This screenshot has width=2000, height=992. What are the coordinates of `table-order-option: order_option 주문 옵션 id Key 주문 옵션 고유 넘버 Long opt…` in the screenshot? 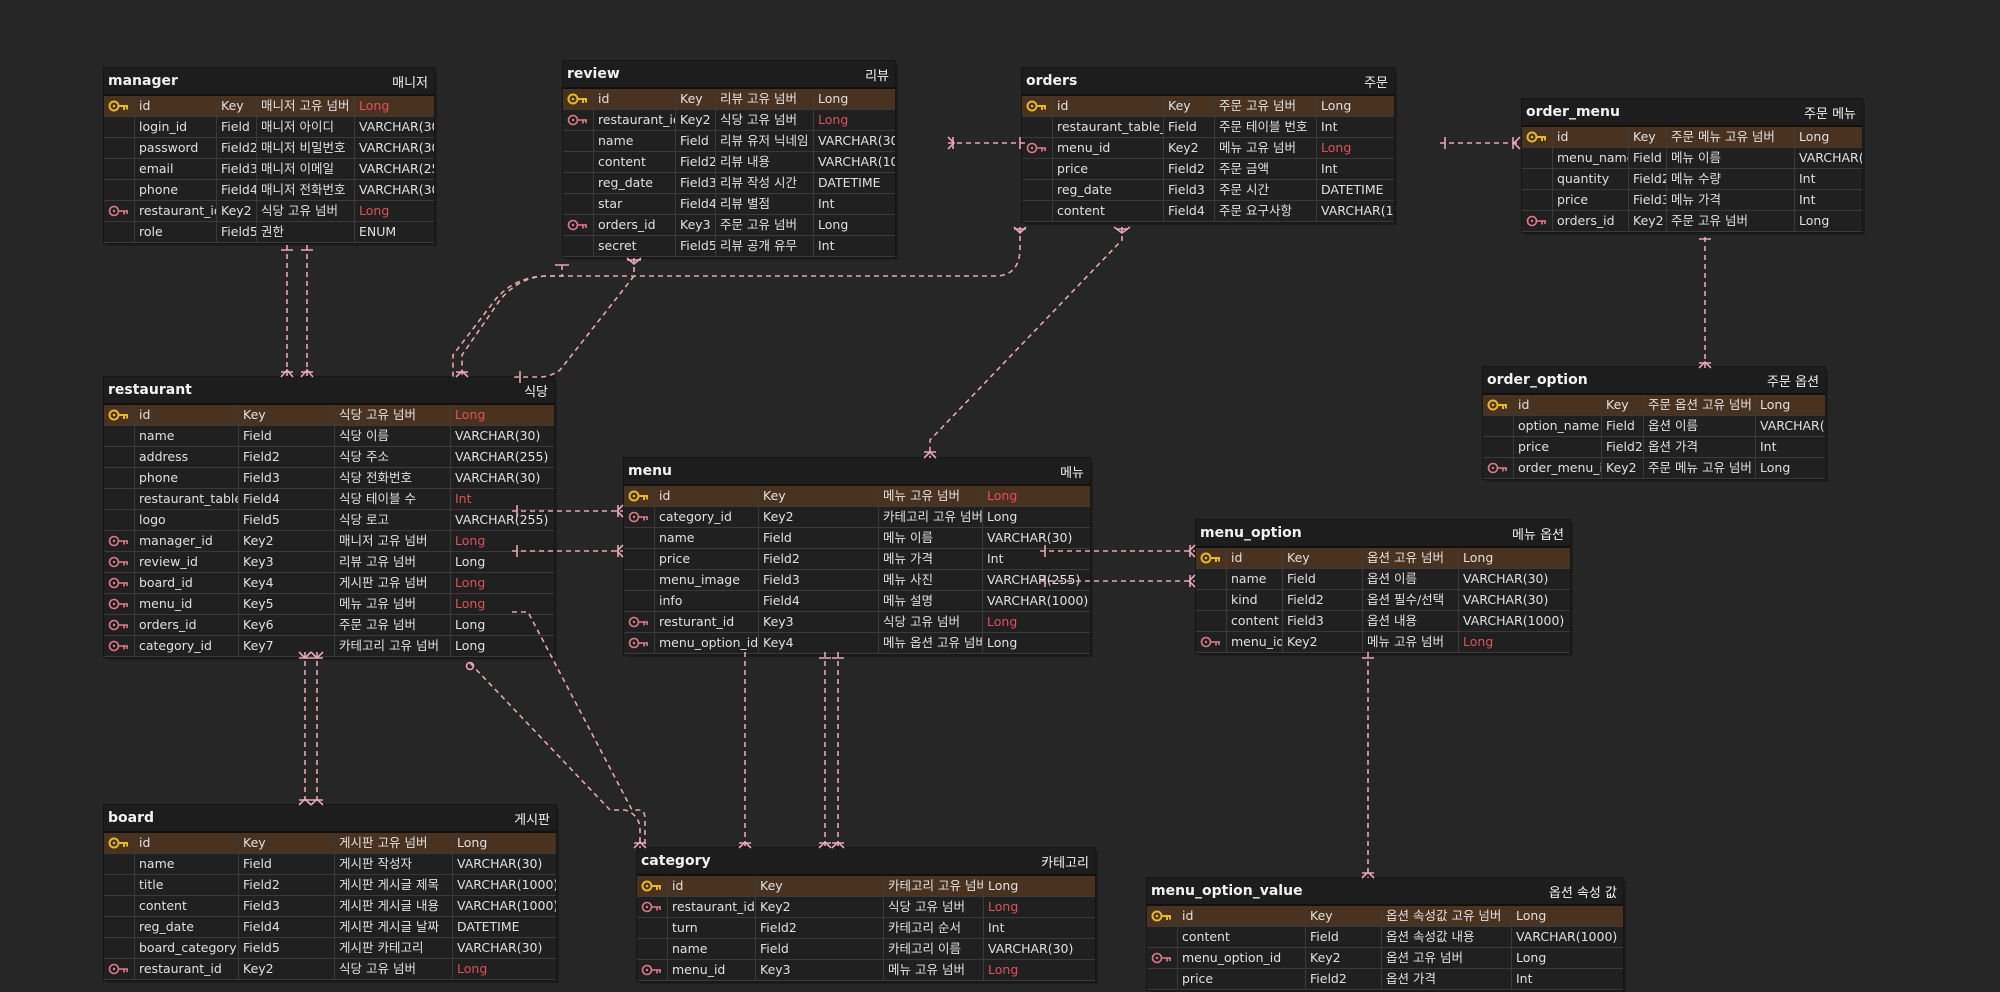 It's located at (1654, 423).